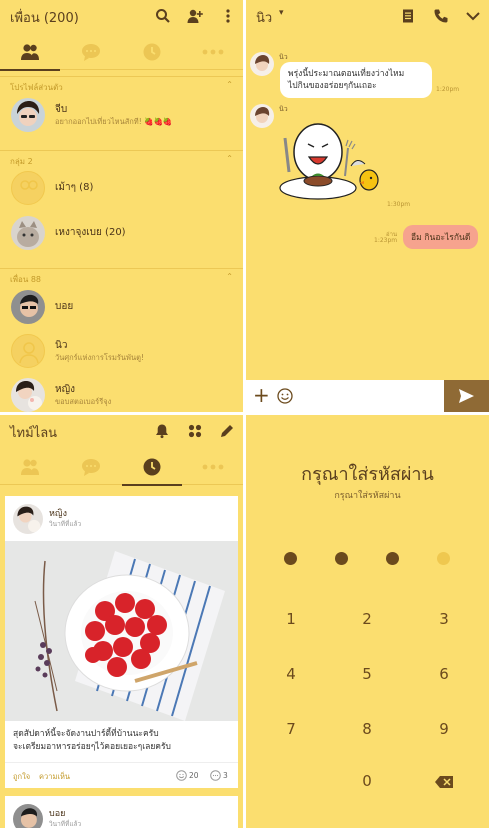 This screenshot has height=828, width=489. I want to click on group-row: เม้าๆ (8), so click(121, 188).